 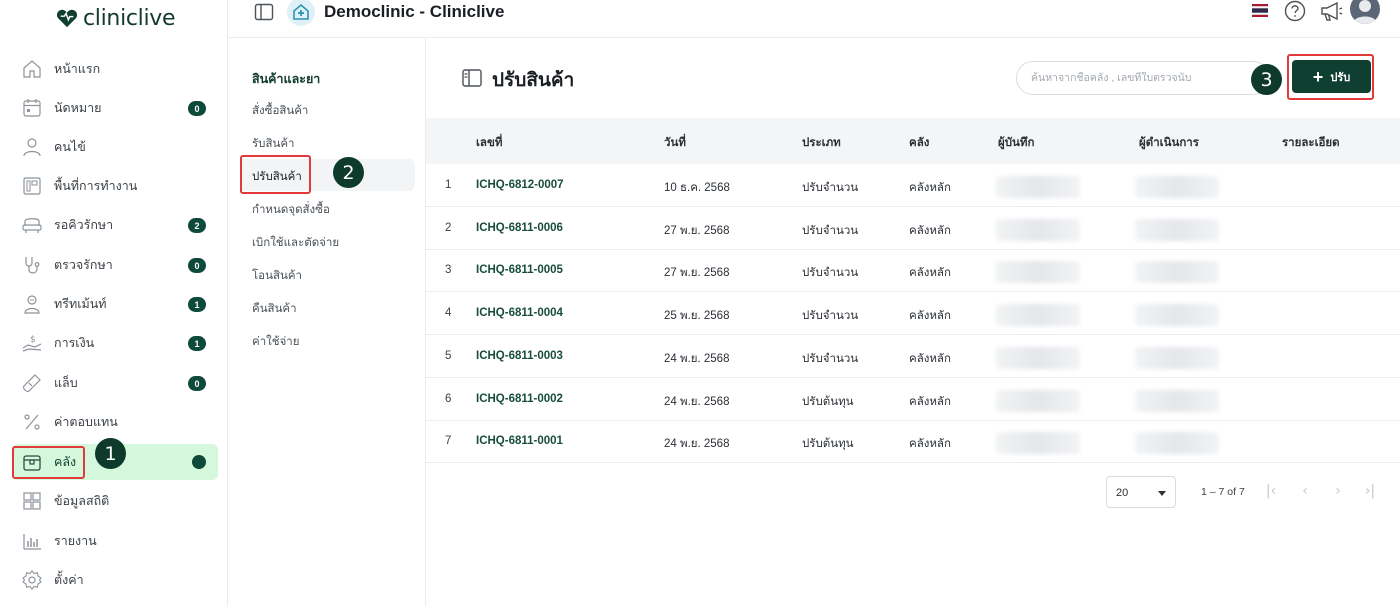 I want to click on document-number-link: ICHQ-6811-0001, so click(x=519, y=441).